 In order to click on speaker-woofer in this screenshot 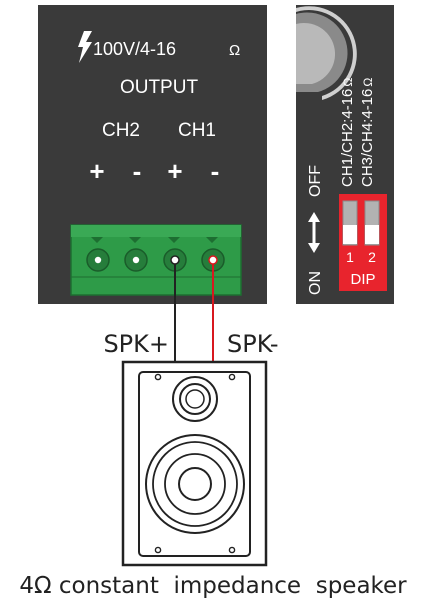, I will do `click(195, 484)`.